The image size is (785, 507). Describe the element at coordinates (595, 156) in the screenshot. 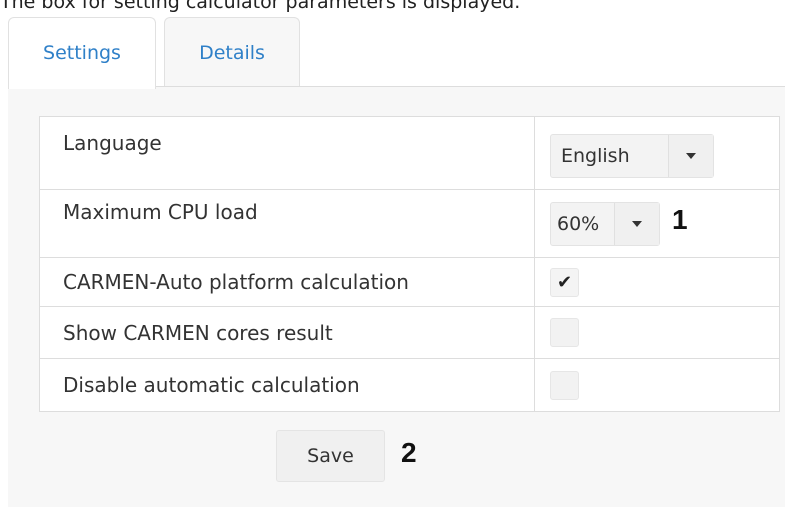

I see `language-select-value: English` at that location.